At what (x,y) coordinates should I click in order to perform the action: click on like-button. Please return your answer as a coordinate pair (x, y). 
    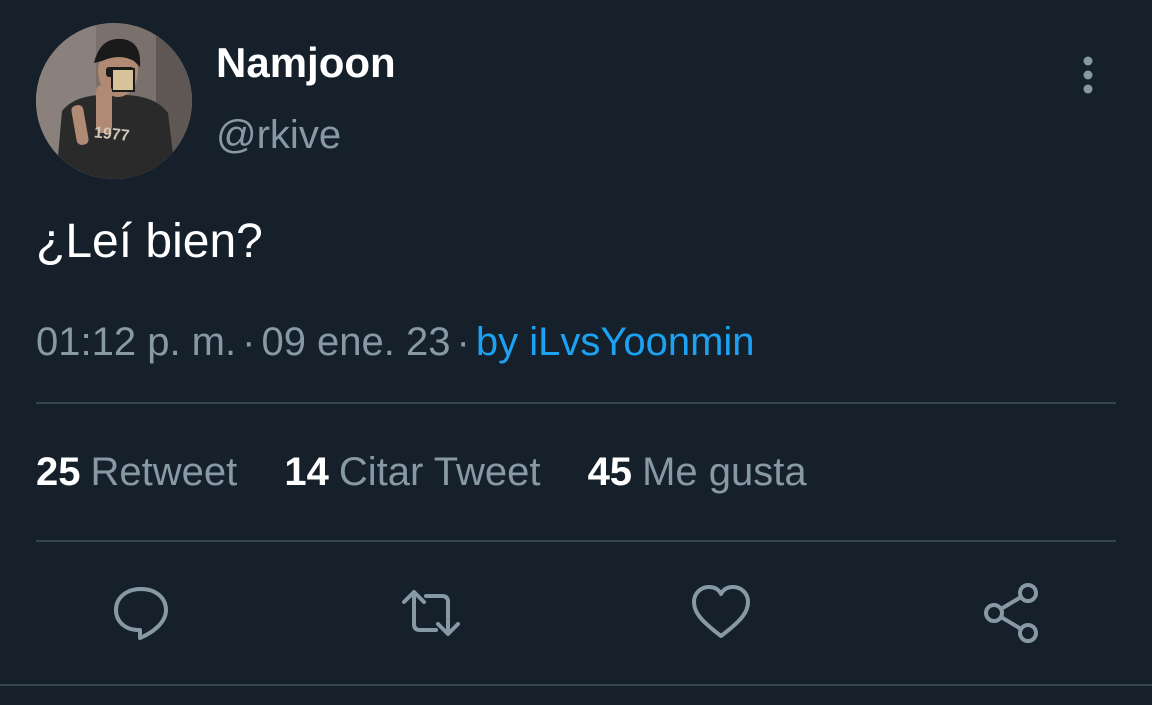
    Looking at the image, I should click on (721, 613).